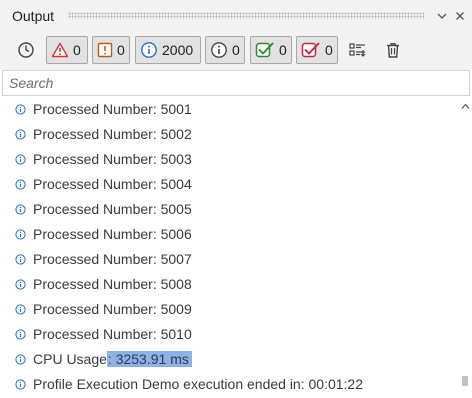 This screenshot has height=398, width=472. I want to click on success-filter-button: 0, so click(271, 50).